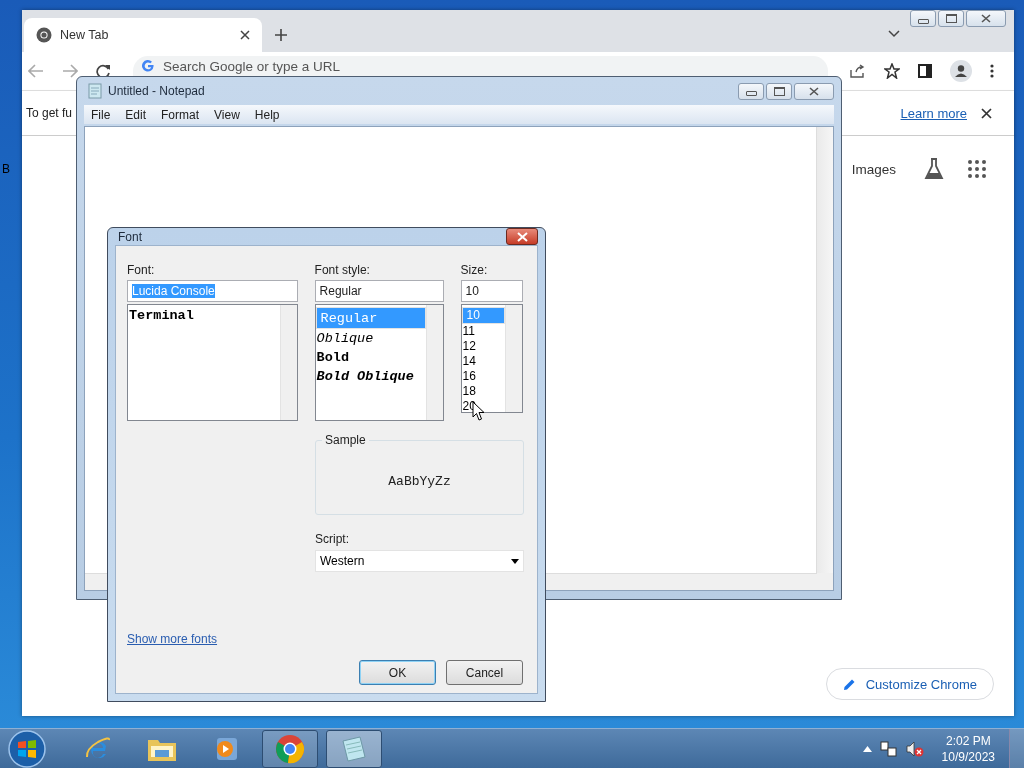 This screenshot has width=1024, height=768. What do you see at coordinates (143, 35) in the screenshot?
I see `browser-tab: New Tab` at bounding box center [143, 35].